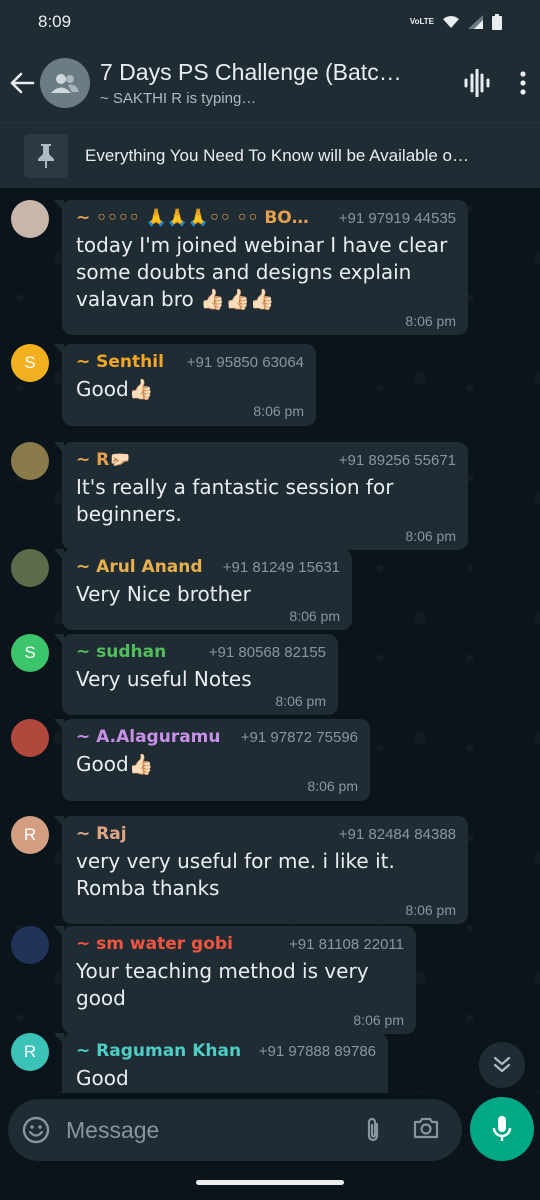  I want to click on message-text: Good, so click(102, 1078).